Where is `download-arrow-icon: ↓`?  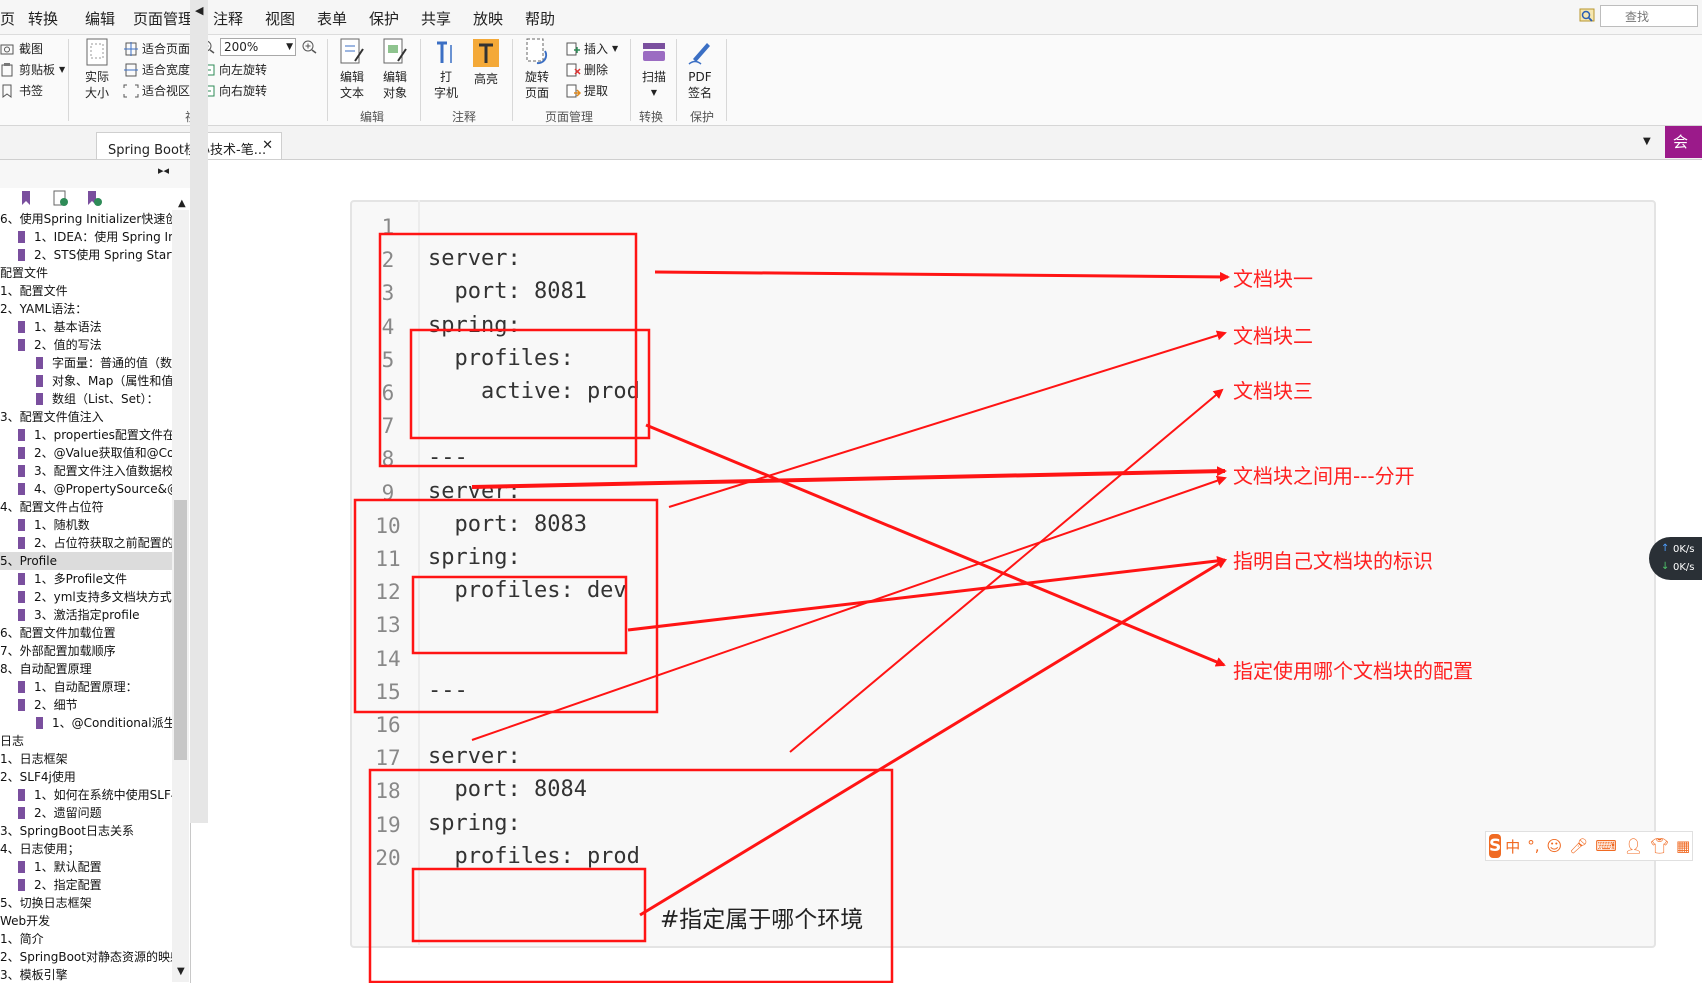
download-arrow-icon: ↓ is located at coordinates (1665, 566).